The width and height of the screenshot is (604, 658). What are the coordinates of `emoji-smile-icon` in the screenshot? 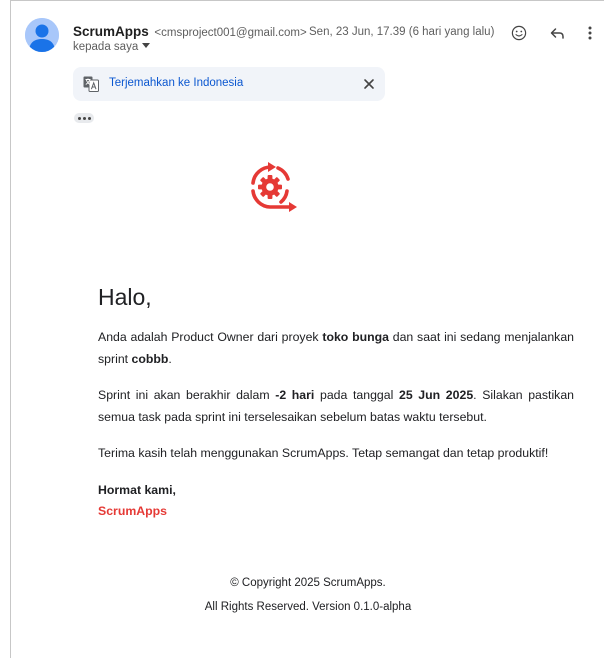 It's located at (519, 33).